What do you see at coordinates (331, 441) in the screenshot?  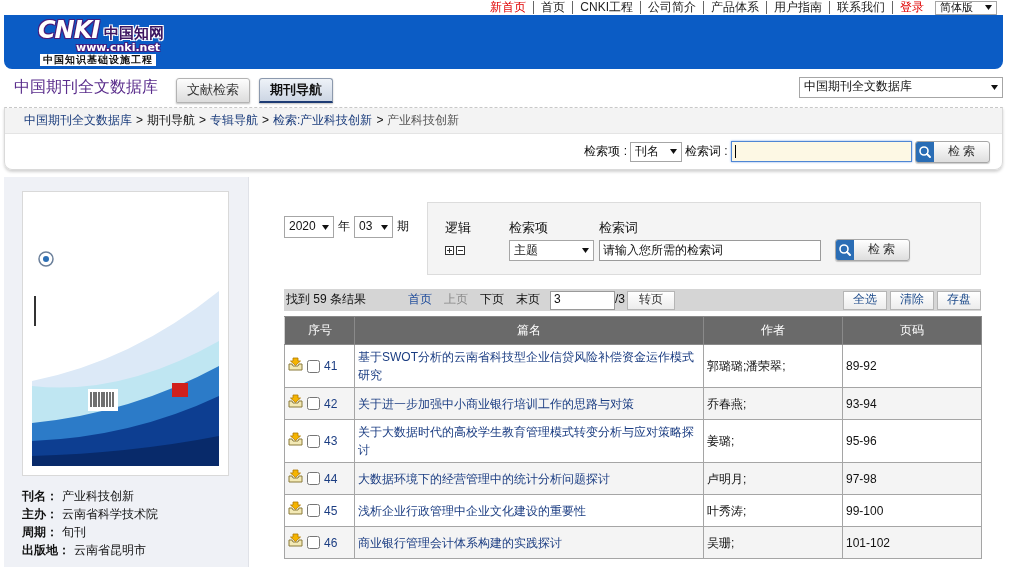 I see `row-number-link: 43` at bounding box center [331, 441].